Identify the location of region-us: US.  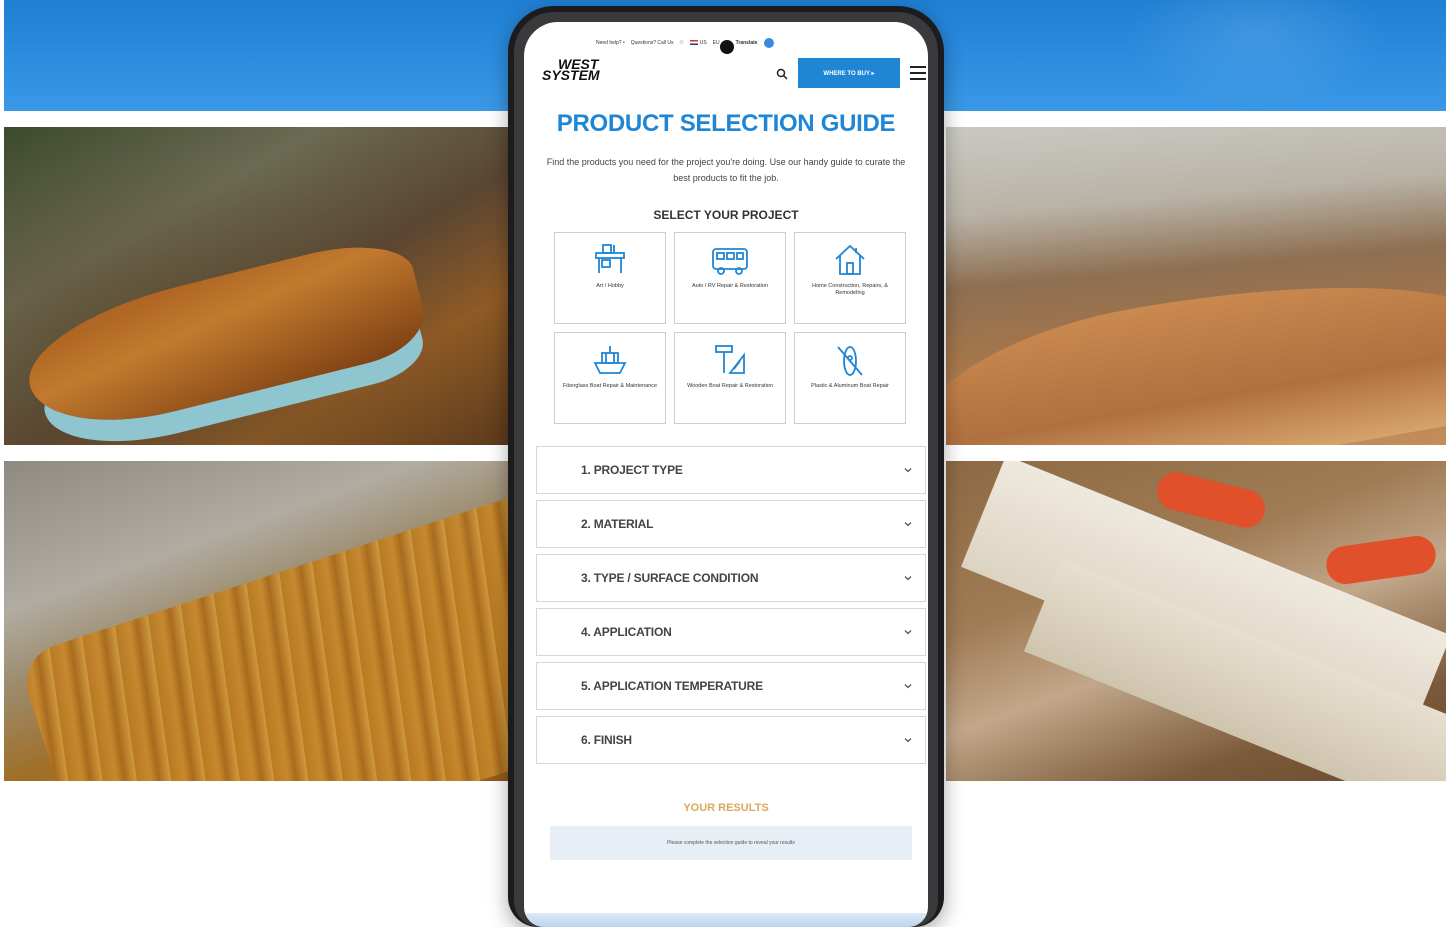
(698, 43).